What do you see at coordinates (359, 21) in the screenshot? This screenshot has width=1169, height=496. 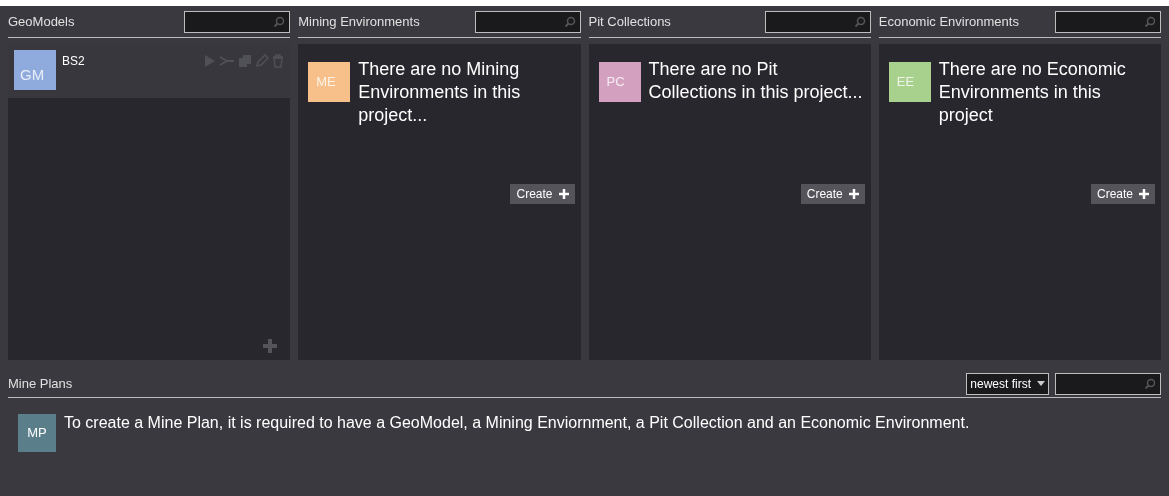 I see `panel-title: Mining Environments` at bounding box center [359, 21].